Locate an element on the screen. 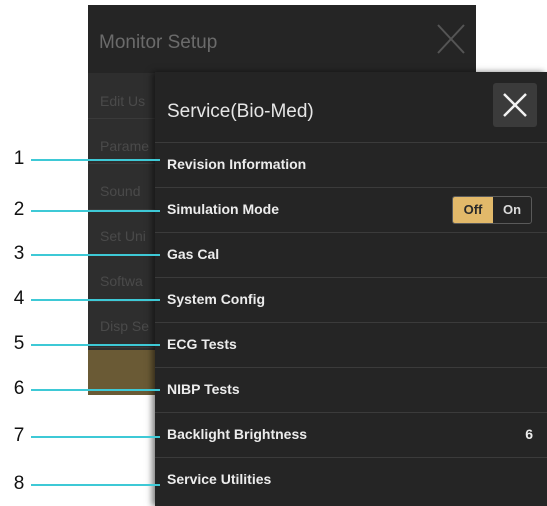 This screenshot has height=506, width=547. callout-number: 8 is located at coordinates (19, 483).